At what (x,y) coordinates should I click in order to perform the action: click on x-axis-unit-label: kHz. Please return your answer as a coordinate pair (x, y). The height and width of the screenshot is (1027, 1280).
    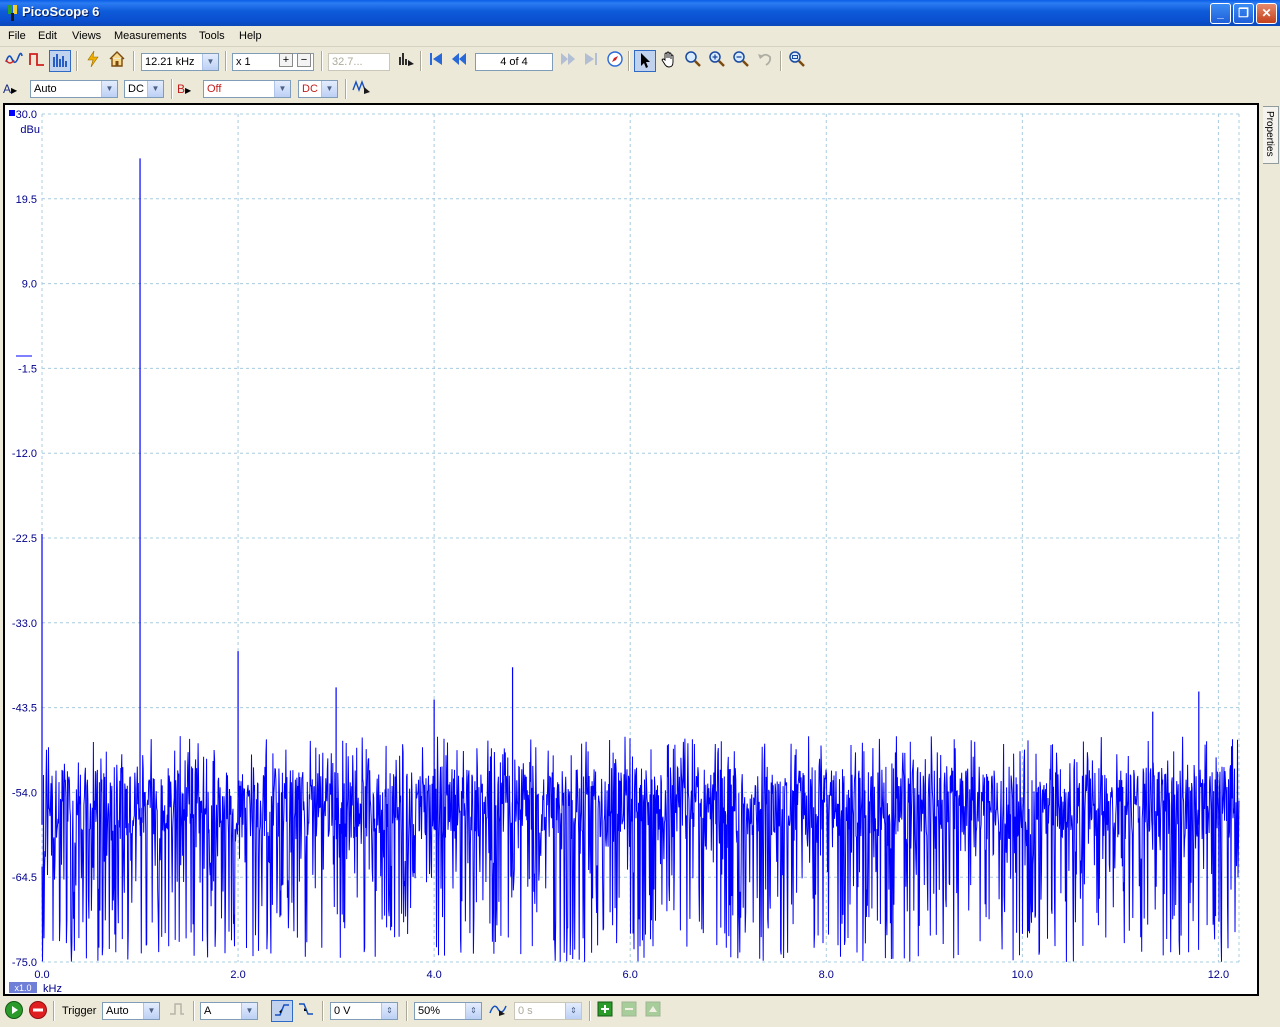
    Looking at the image, I should click on (52, 988).